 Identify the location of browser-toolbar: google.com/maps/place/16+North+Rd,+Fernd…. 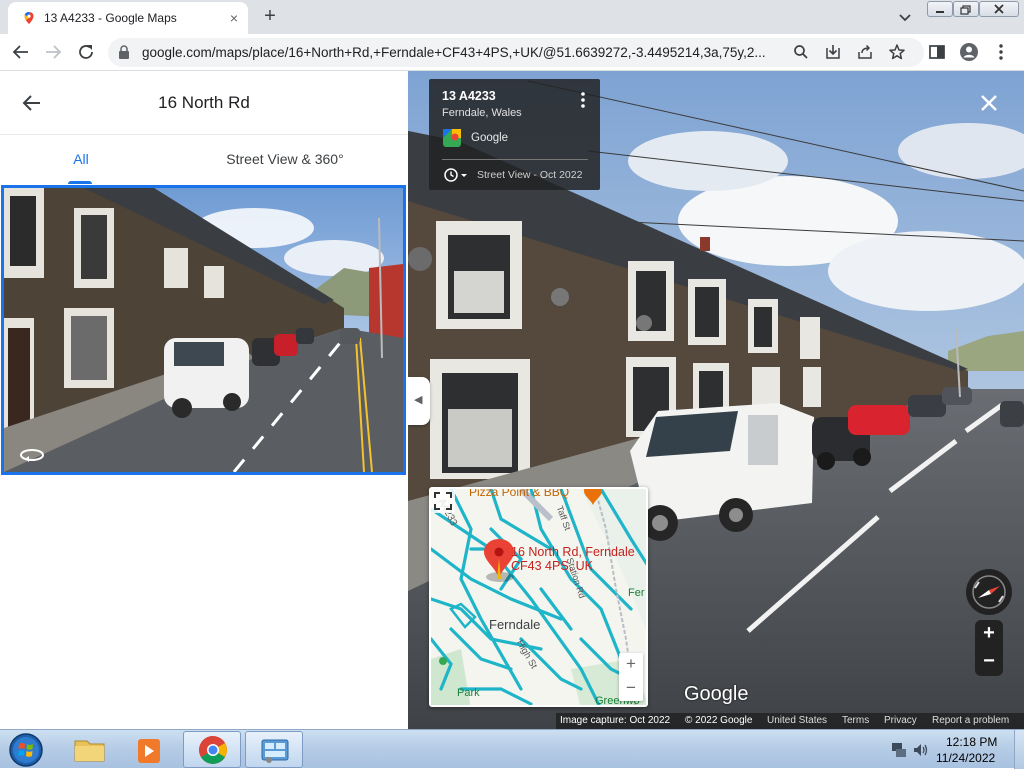
(512, 52).